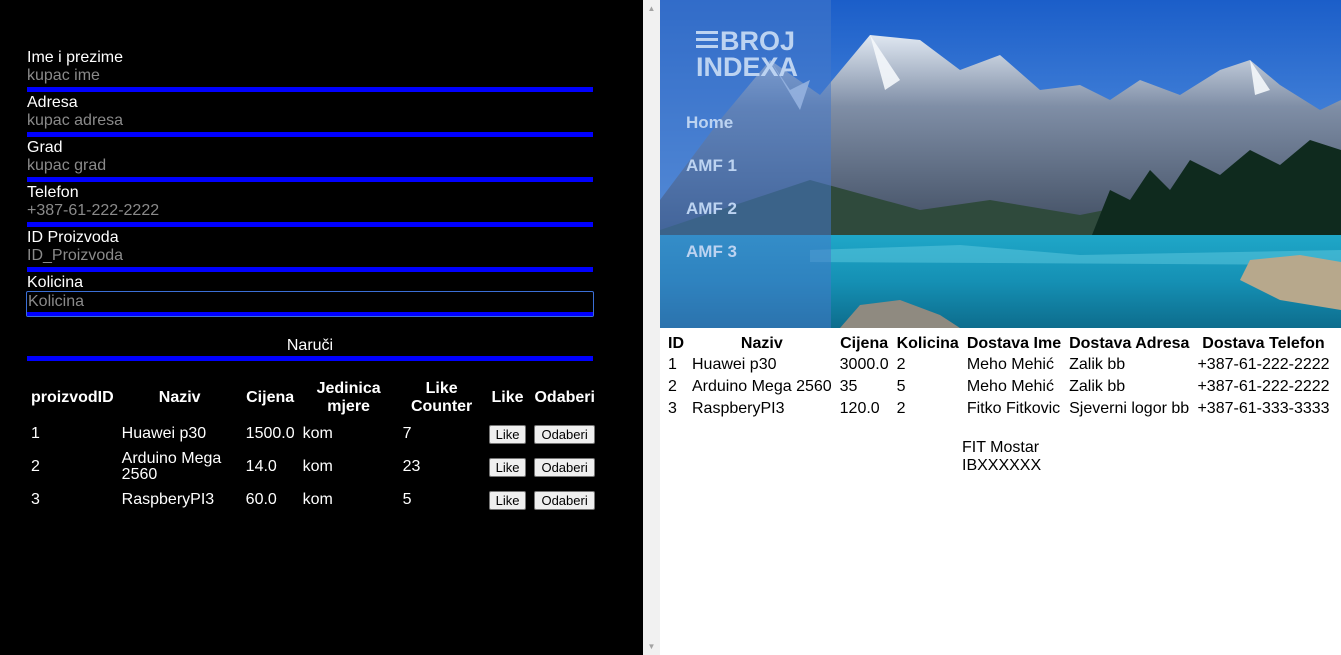  Describe the element at coordinates (901, 386) in the screenshot. I see `order-quantity-cell: 5` at that location.